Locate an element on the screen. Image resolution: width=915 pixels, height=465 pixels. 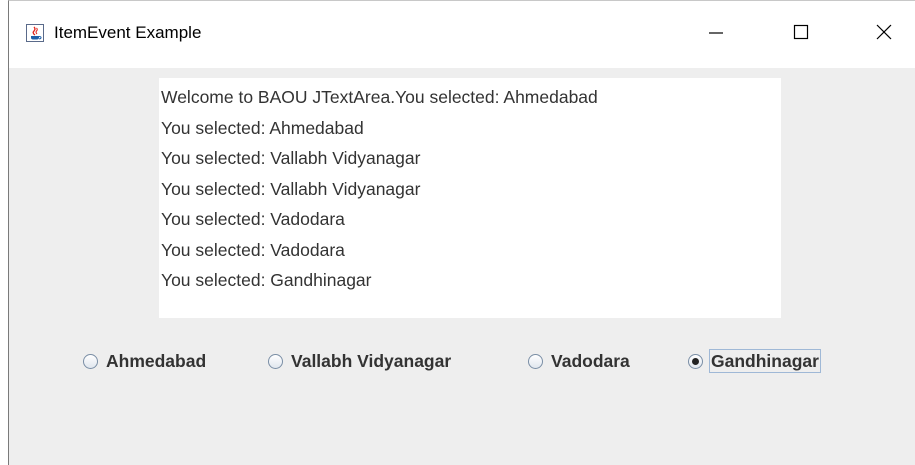
minimize-icon is located at coordinates (716, 34).